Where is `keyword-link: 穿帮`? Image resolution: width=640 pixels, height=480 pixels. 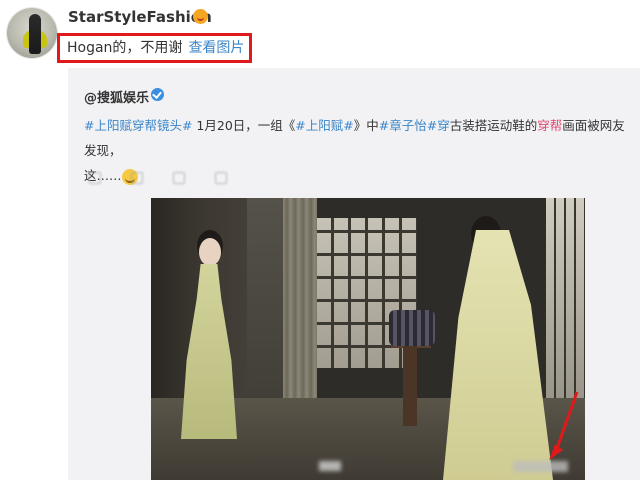
keyword-link: 穿帮 is located at coordinates (549, 125).